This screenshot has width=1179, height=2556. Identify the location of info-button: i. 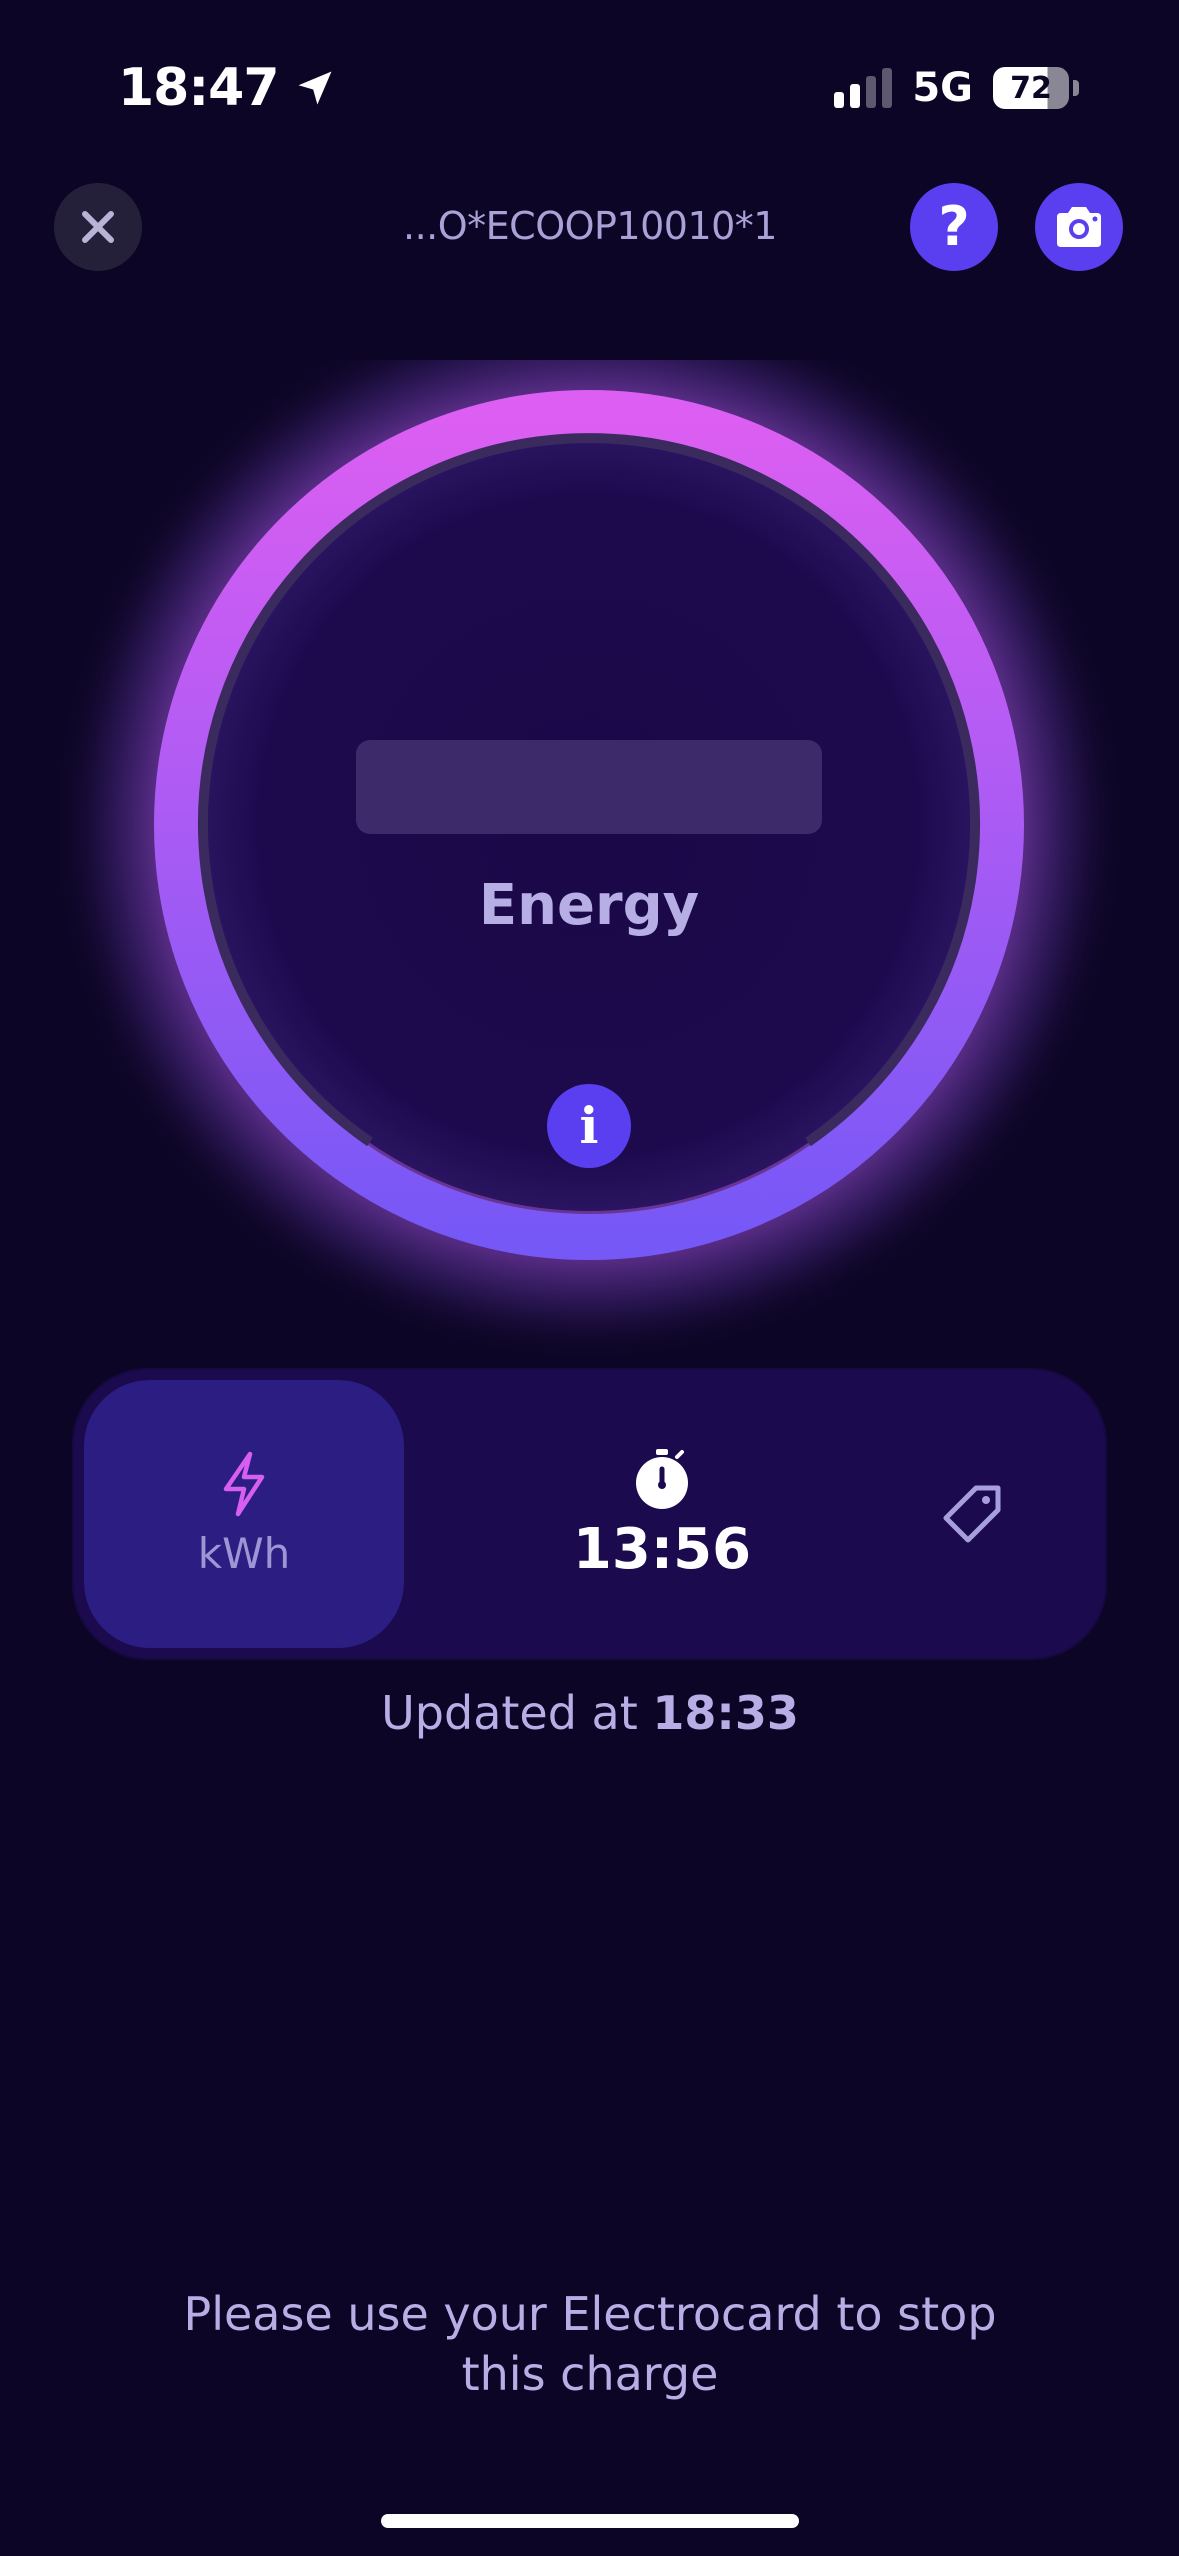
(589, 1126).